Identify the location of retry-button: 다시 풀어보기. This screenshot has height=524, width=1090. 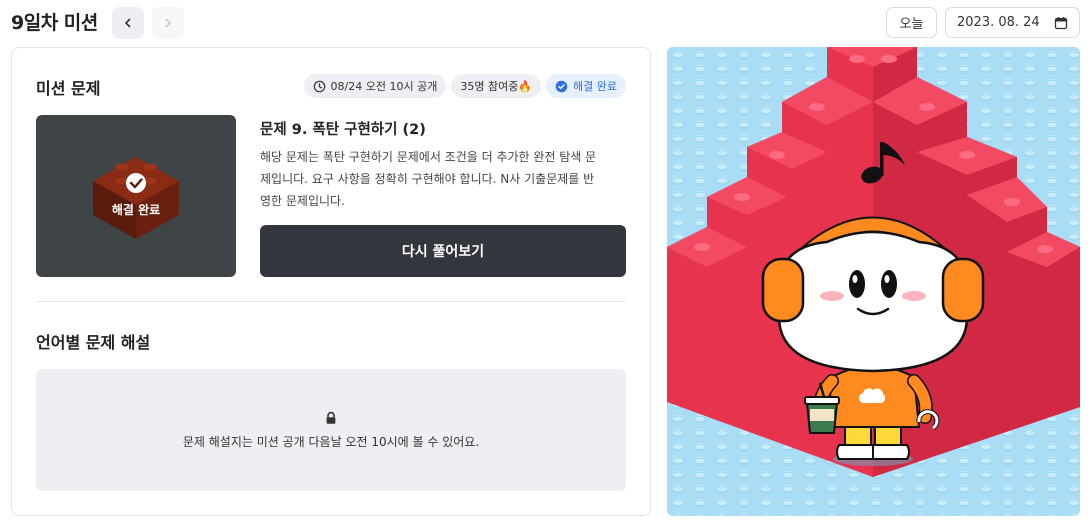
(443, 251).